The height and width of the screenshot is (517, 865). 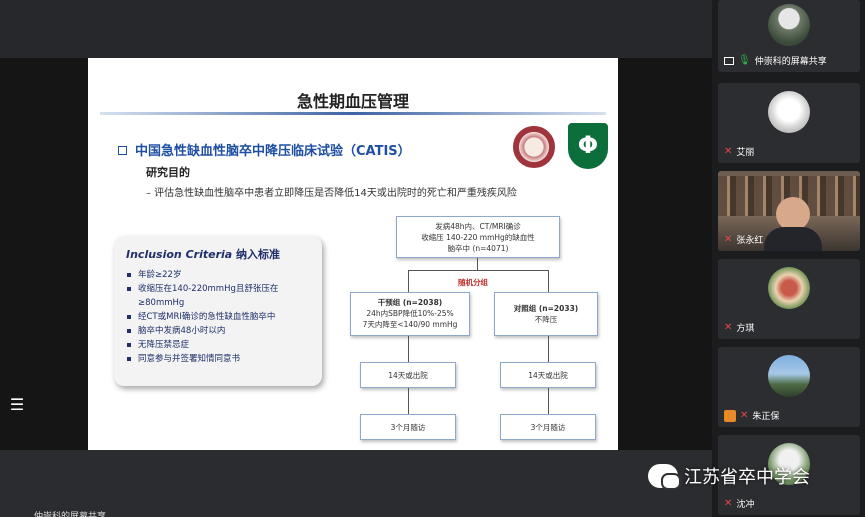 I want to click on participant-name: 沈冲, so click(x=745, y=505).